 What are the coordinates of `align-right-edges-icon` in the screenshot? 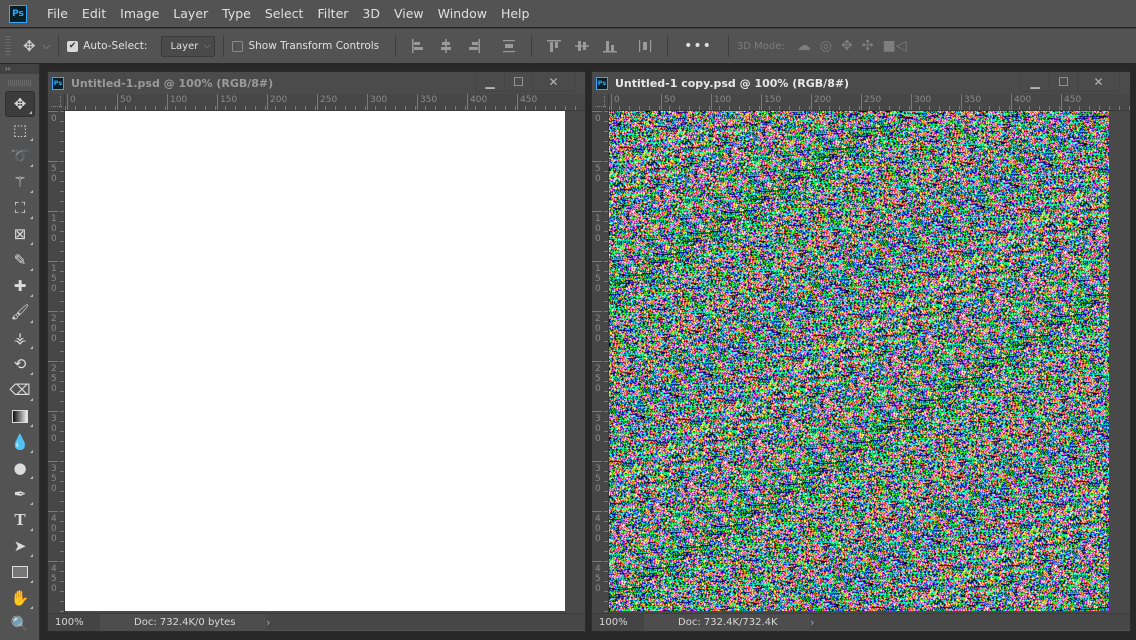 It's located at (474, 46).